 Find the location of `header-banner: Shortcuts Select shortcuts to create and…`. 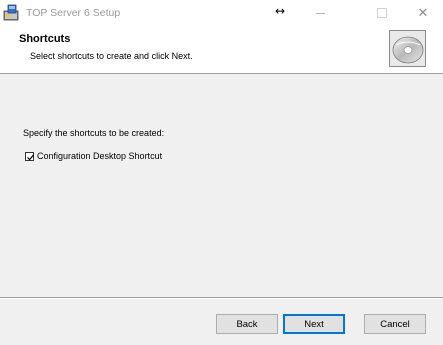

header-banner: Shortcuts Select shortcuts to create and… is located at coordinates (221, 50).